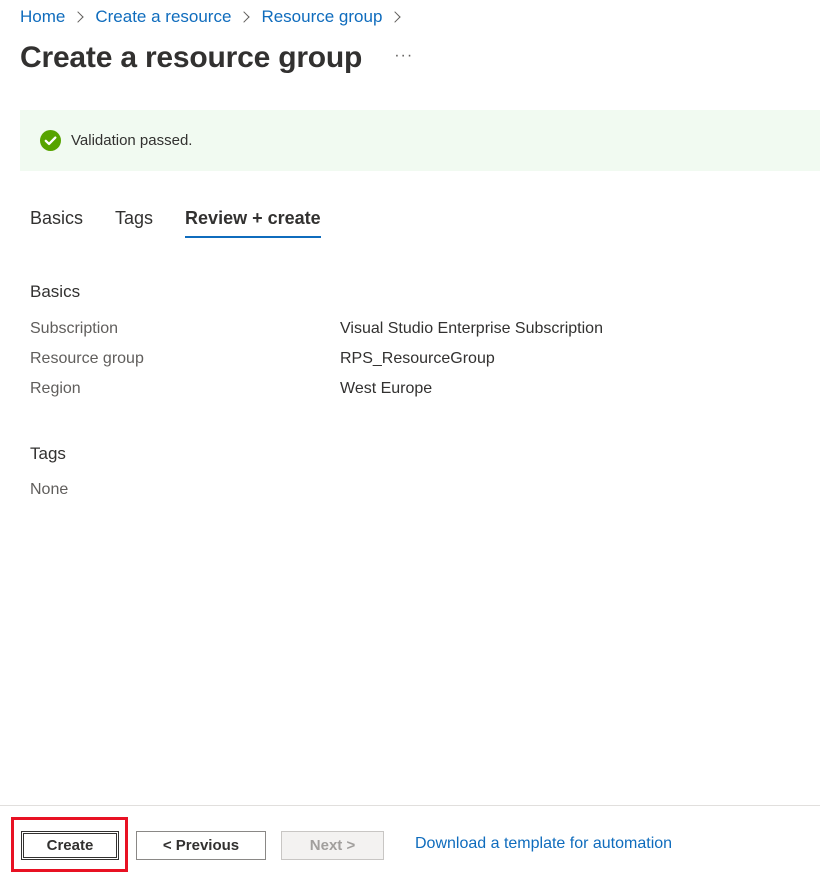  What do you see at coordinates (410, 805) in the screenshot?
I see `footer-divider` at bounding box center [410, 805].